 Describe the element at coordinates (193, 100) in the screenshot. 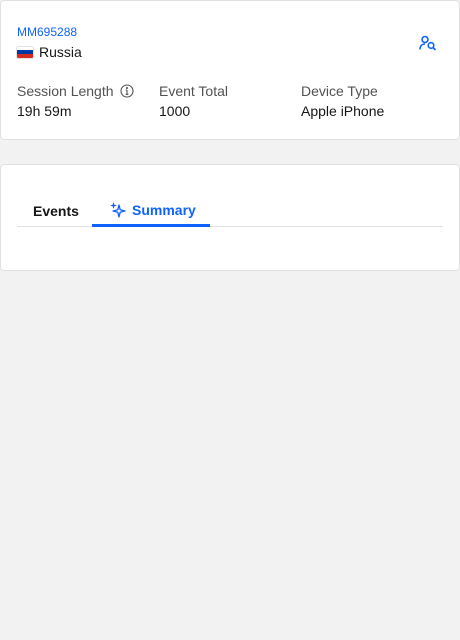

I see `stat-event-total: Event Total 1000` at that location.